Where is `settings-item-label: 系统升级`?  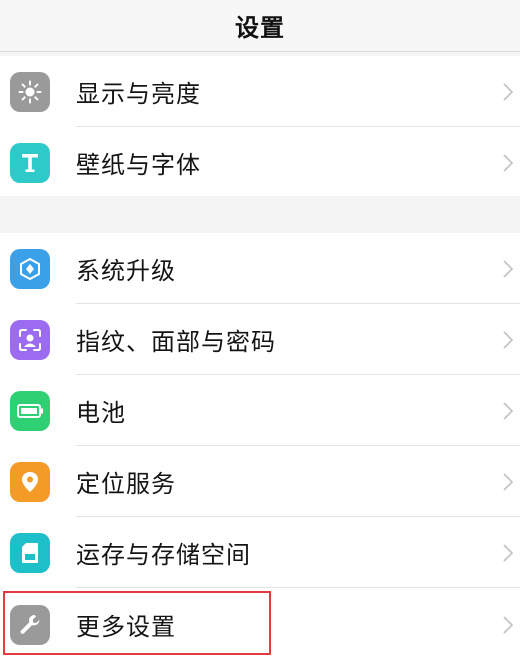 settings-item-label: 系统升级 is located at coordinates (126, 271).